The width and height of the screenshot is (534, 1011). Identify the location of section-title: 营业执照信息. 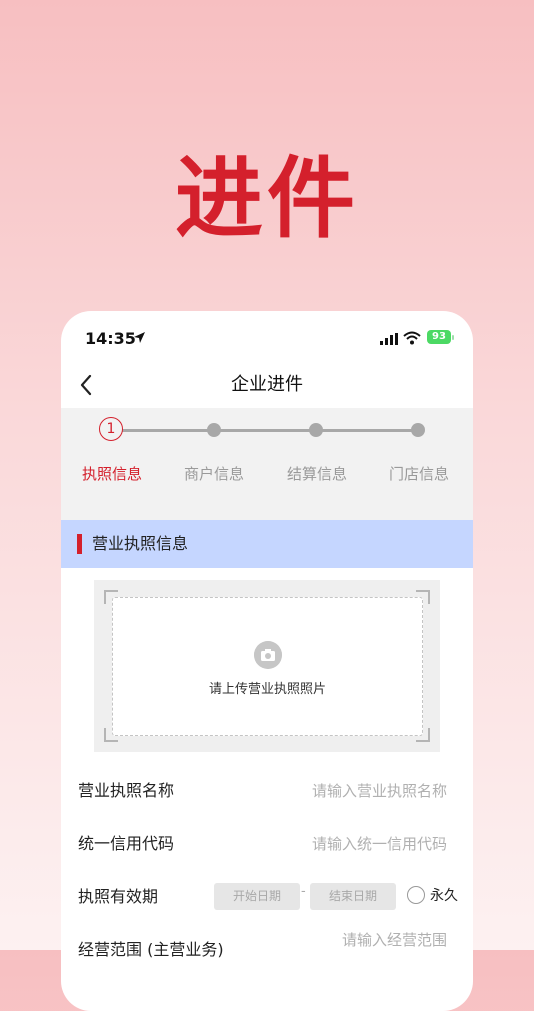
(140, 543).